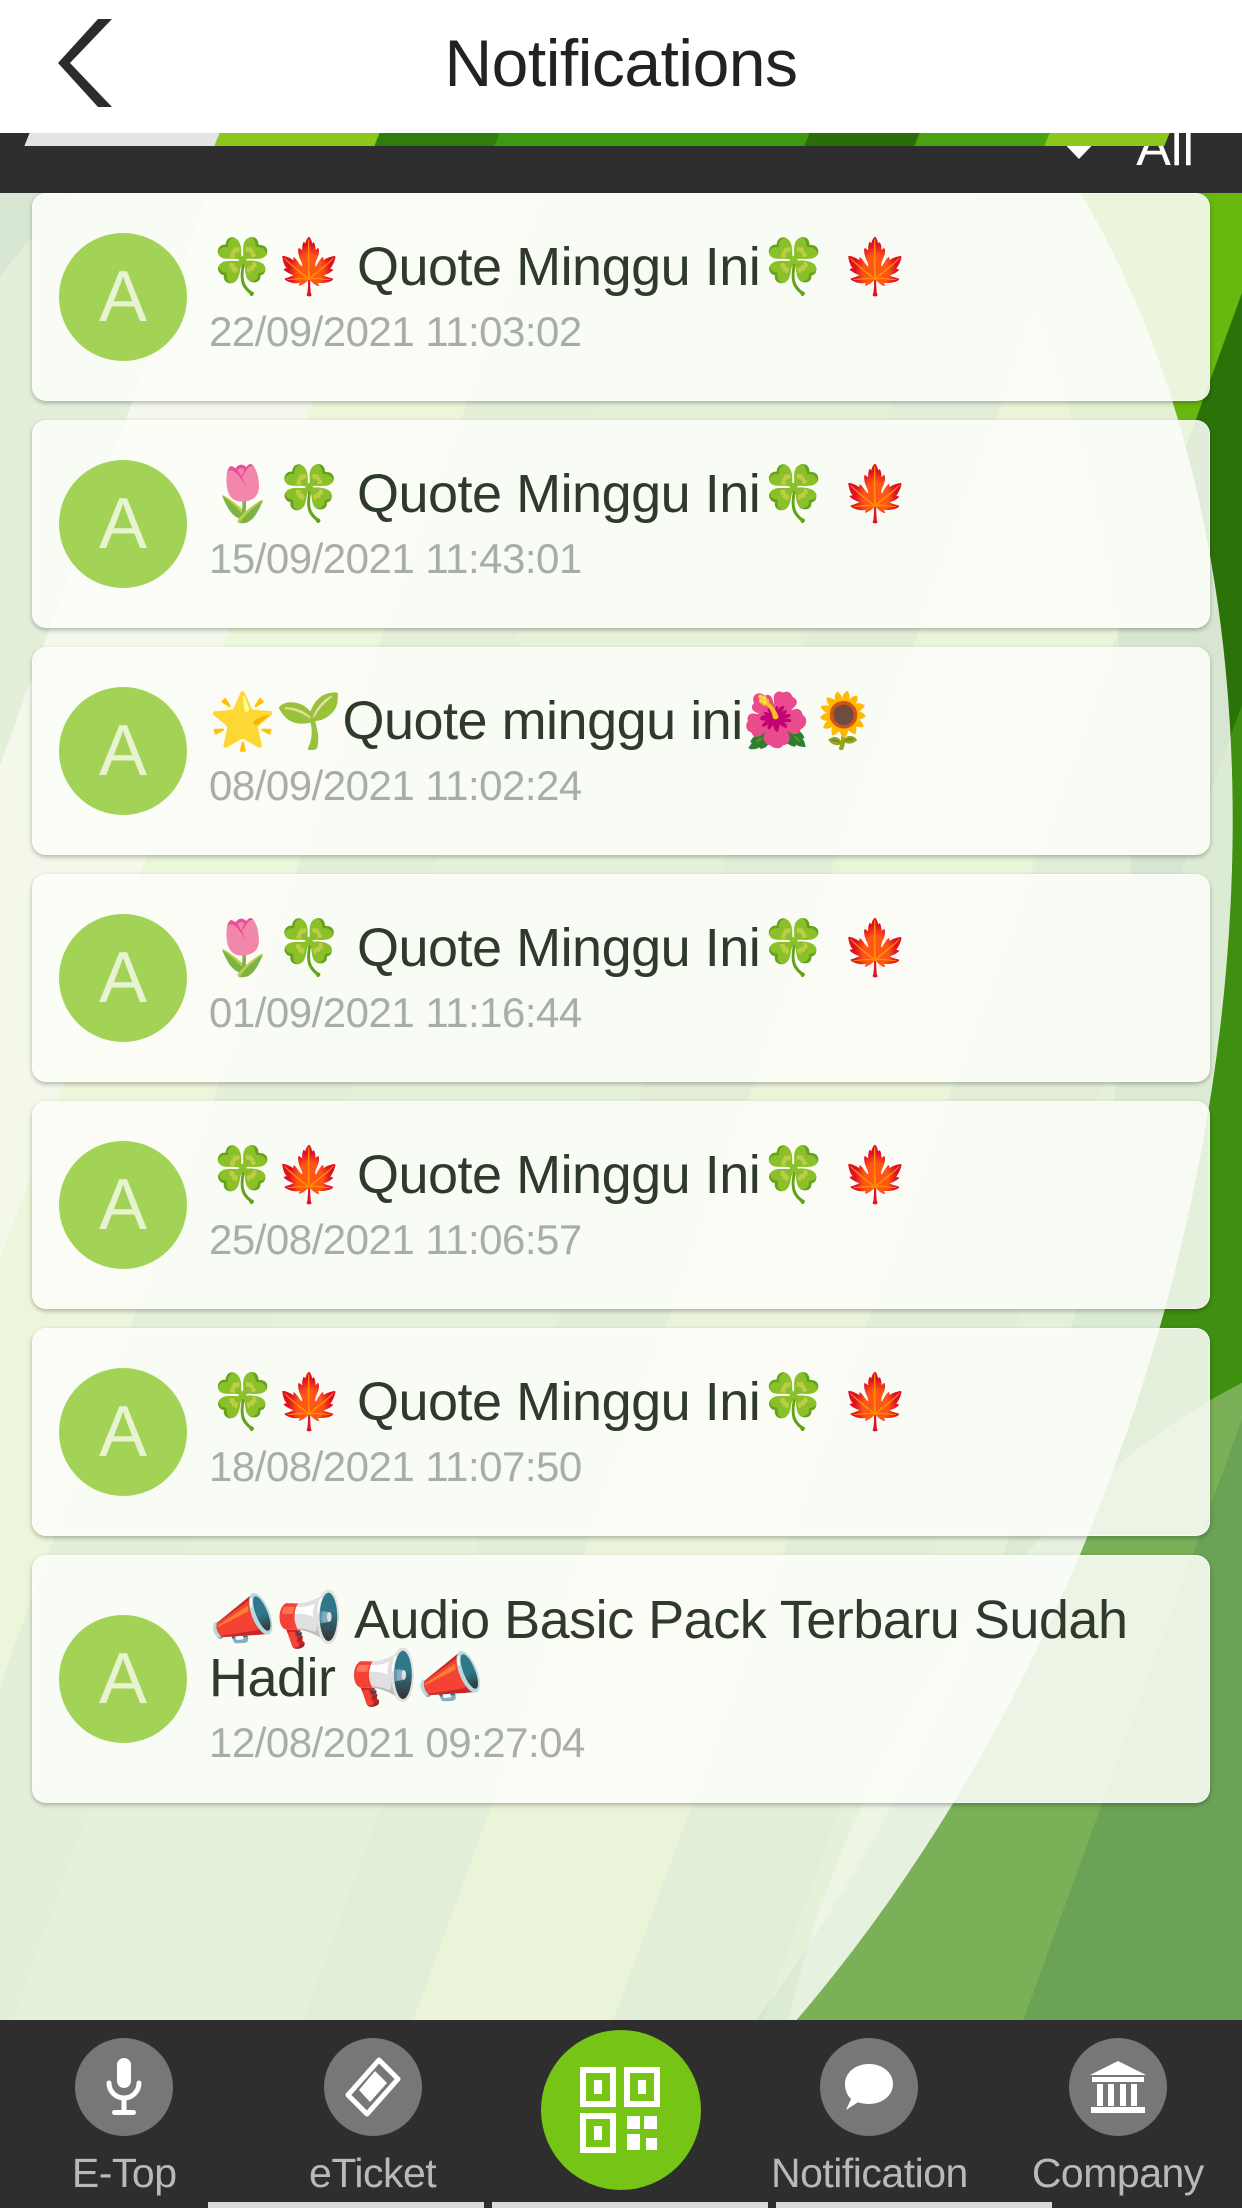 The image size is (1242, 2208). Describe the element at coordinates (1117, 2173) in the screenshot. I see `nav-label: Company` at that location.